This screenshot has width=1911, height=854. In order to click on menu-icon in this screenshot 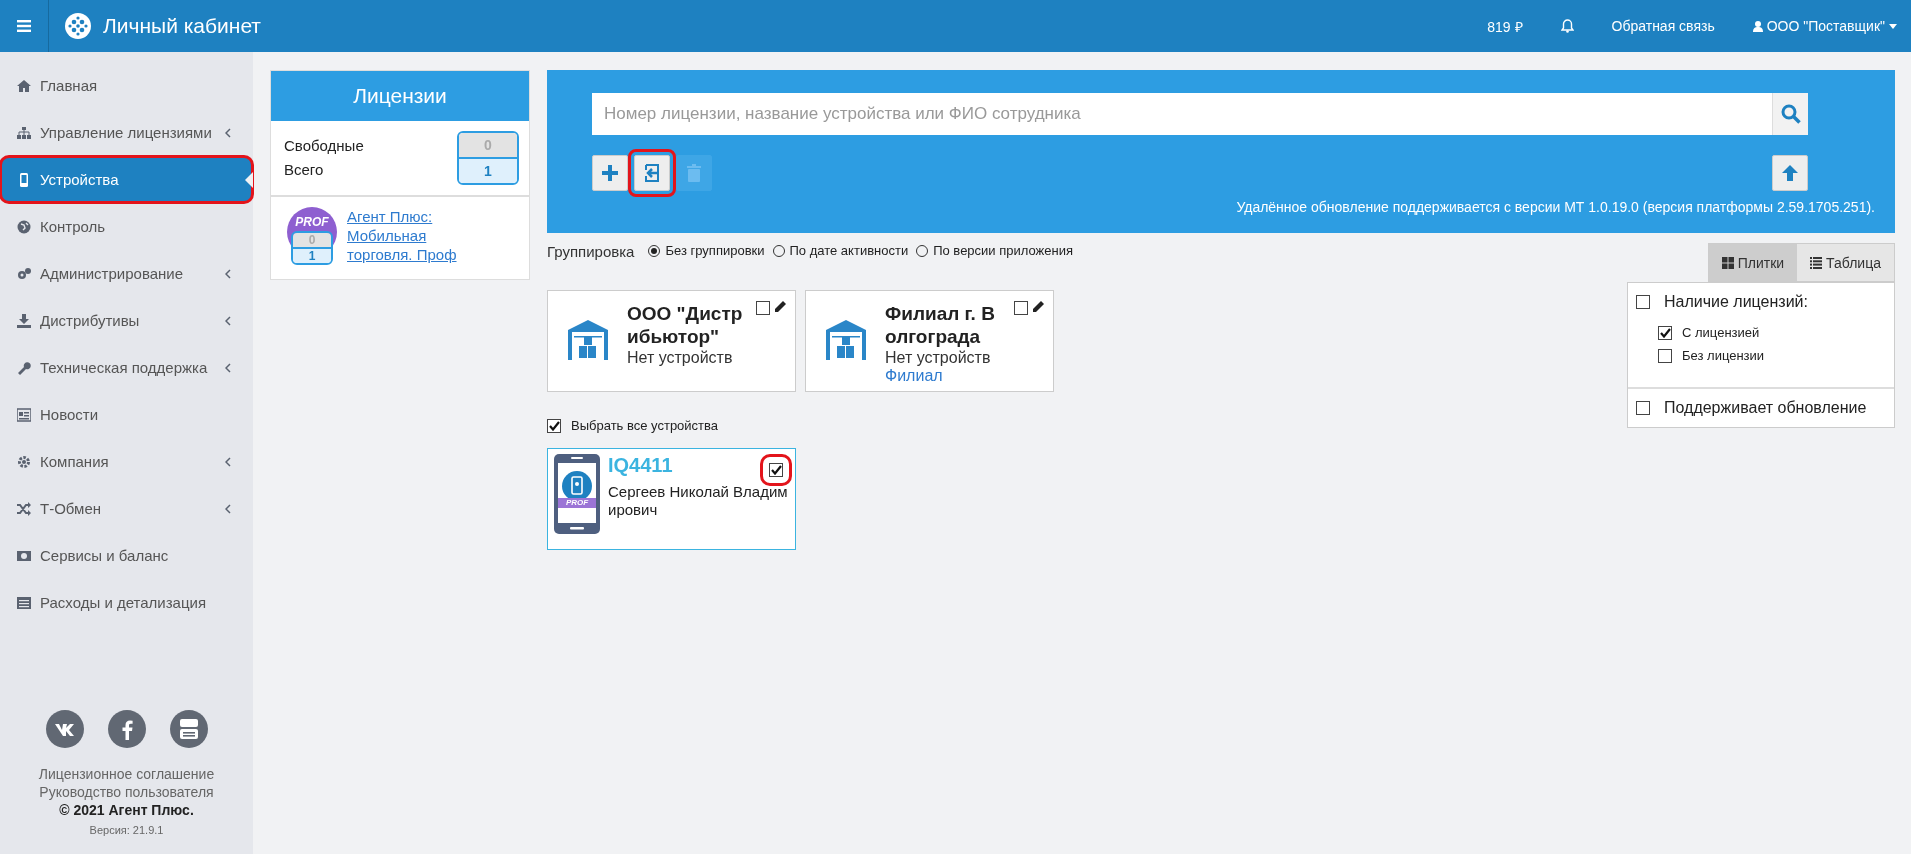, I will do `click(24, 26)`.